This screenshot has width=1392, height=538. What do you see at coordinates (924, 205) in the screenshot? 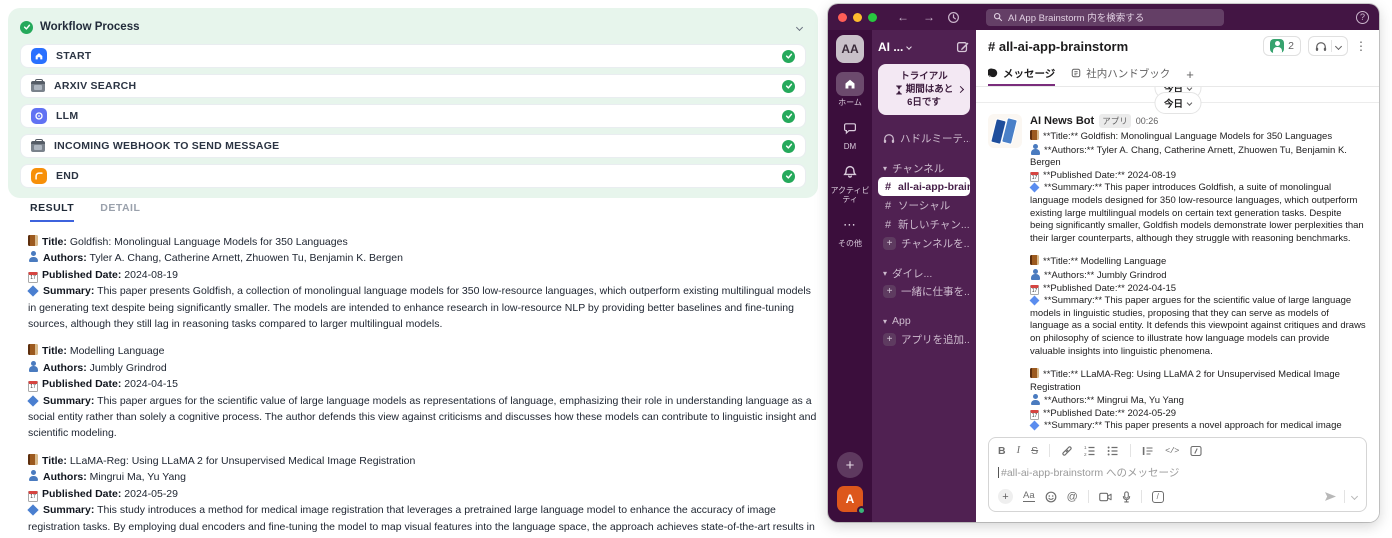
I see `sidebar-channel-social: # ソーシャル` at bounding box center [924, 205].